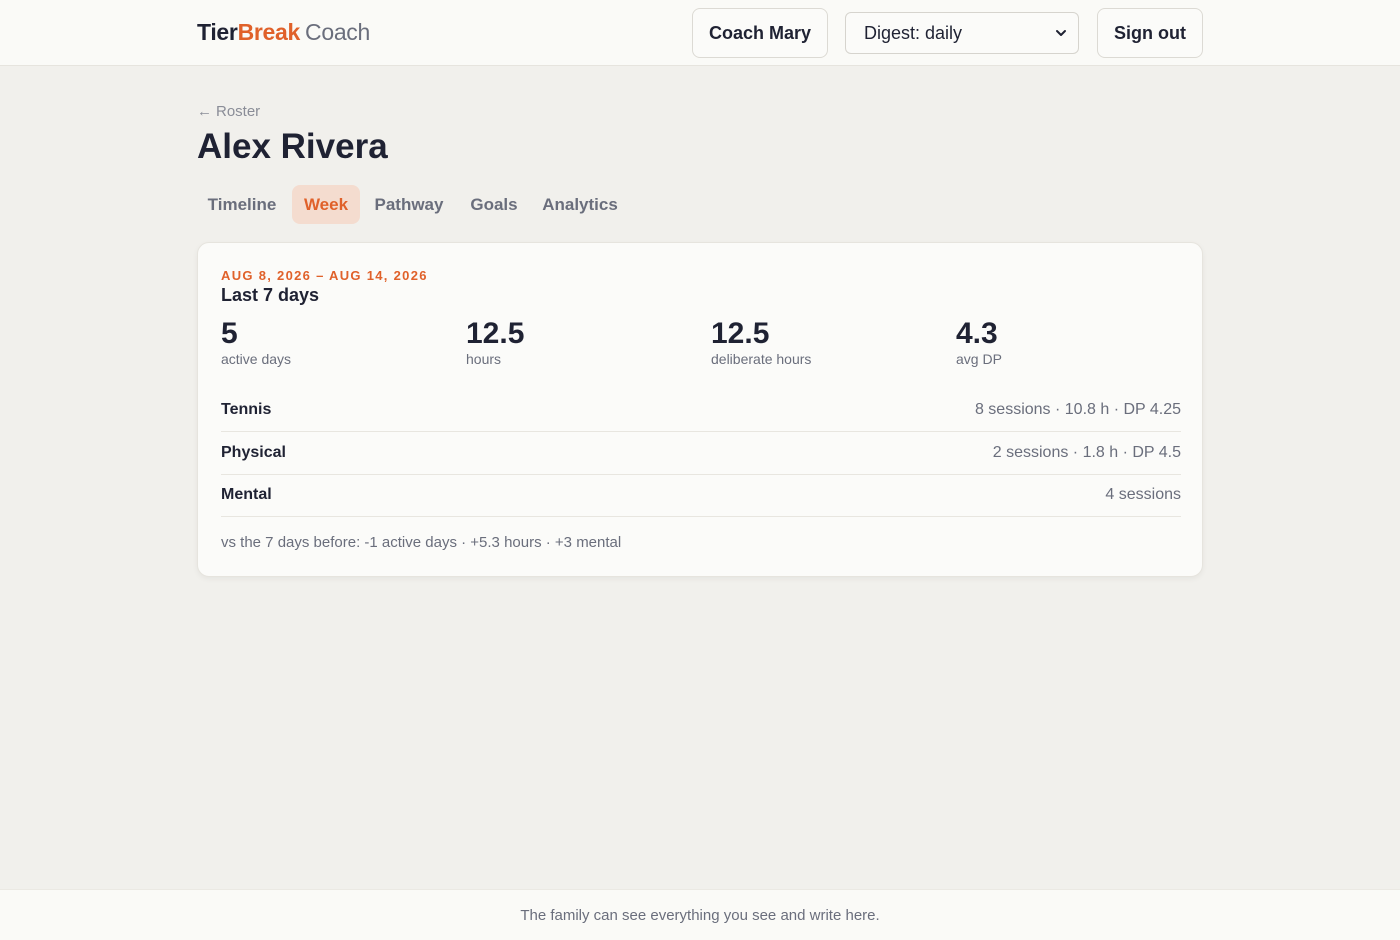 The image size is (1400, 940). What do you see at coordinates (1150, 33) in the screenshot?
I see `sign-out-button: Sign out` at bounding box center [1150, 33].